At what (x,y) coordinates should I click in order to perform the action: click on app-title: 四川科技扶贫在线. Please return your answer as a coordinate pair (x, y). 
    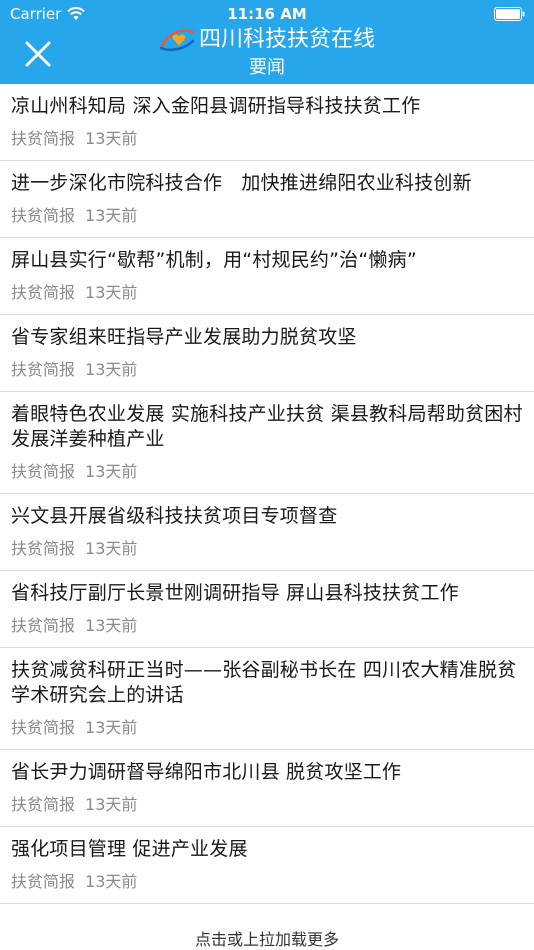
    Looking at the image, I should click on (286, 39).